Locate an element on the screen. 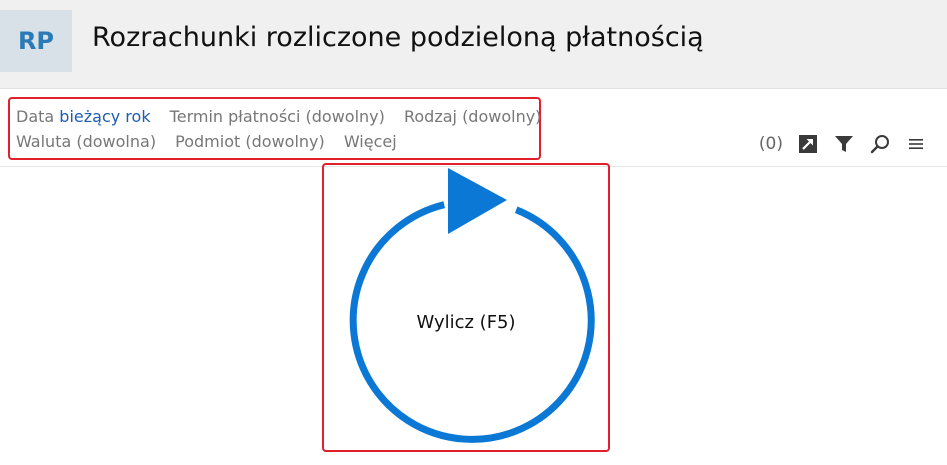 This screenshot has width=947, height=465. filter-type: Rodzaj (dowolny) is located at coordinates (472, 116).